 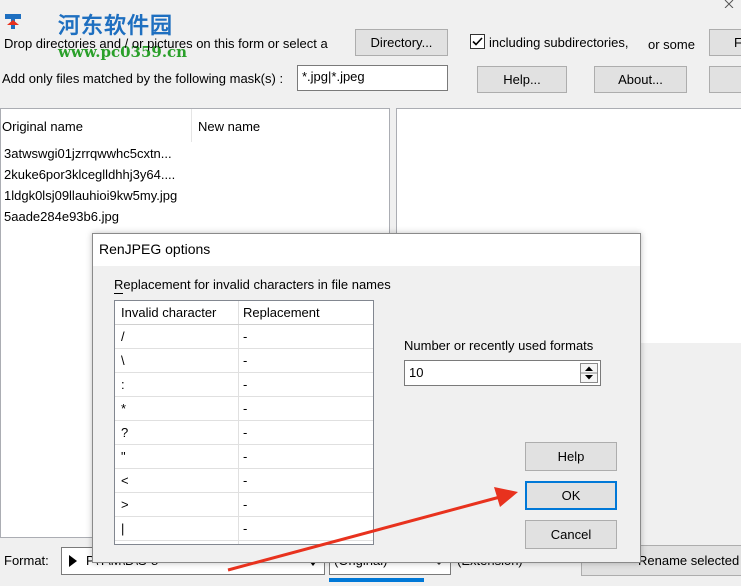 I want to click on play-icon, so click(x=73, y=561).